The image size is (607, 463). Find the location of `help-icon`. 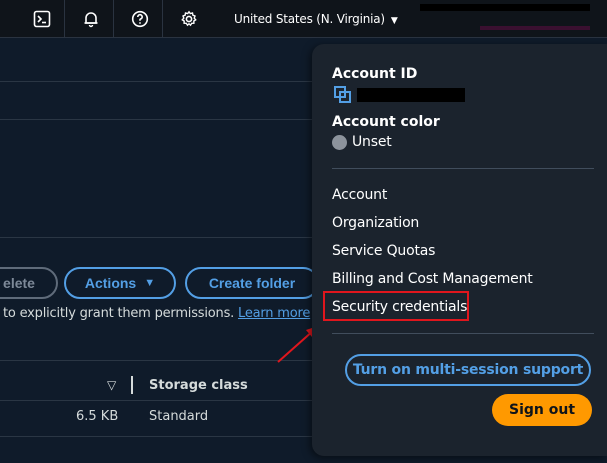

help-icon is located at coordinates (140, 19).